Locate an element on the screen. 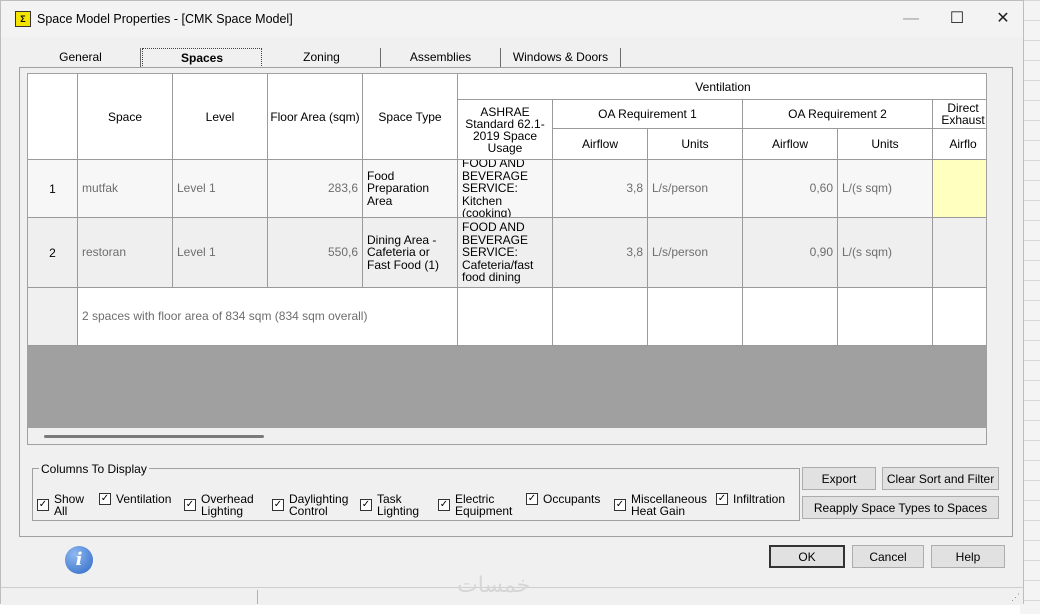 This screenshot has height=614, width=1040. checkbox-daylighting-control: ✓ Daylighting Control is located at coordinates (310, 505).